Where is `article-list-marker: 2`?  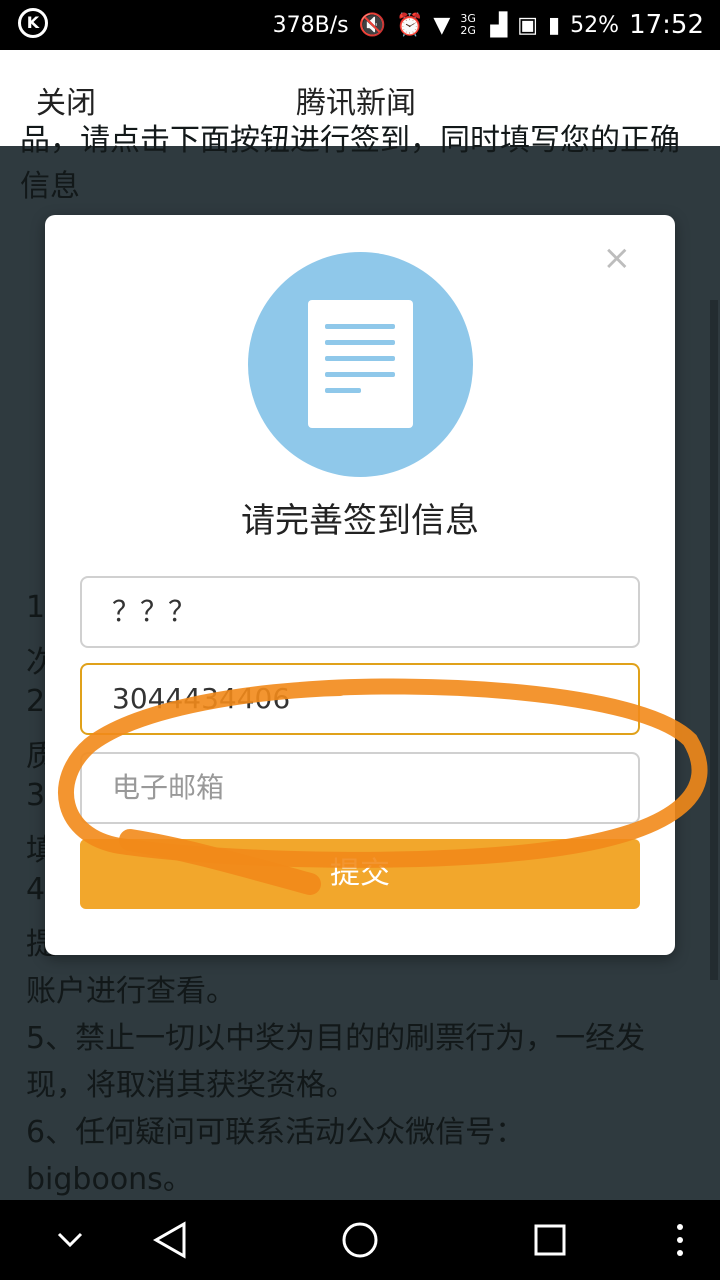
article-list-marker: 2 is located at coordinates (36, 701).